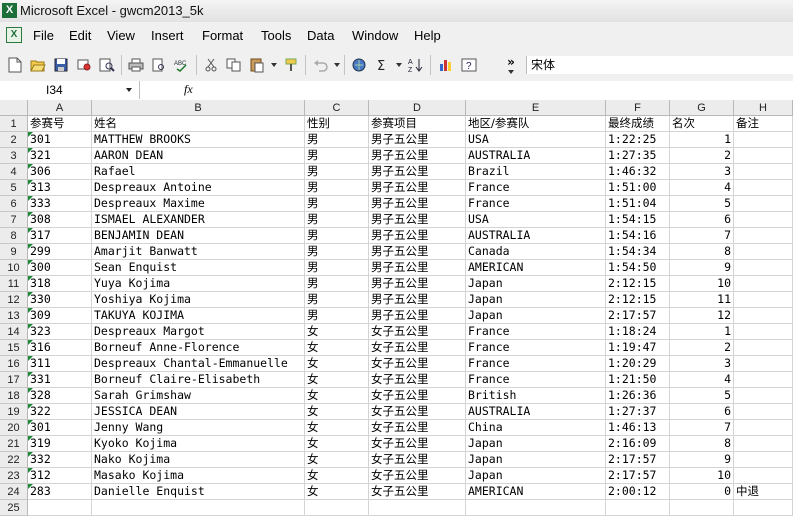  I want to click on menu-data: Data, so click(320, 35).